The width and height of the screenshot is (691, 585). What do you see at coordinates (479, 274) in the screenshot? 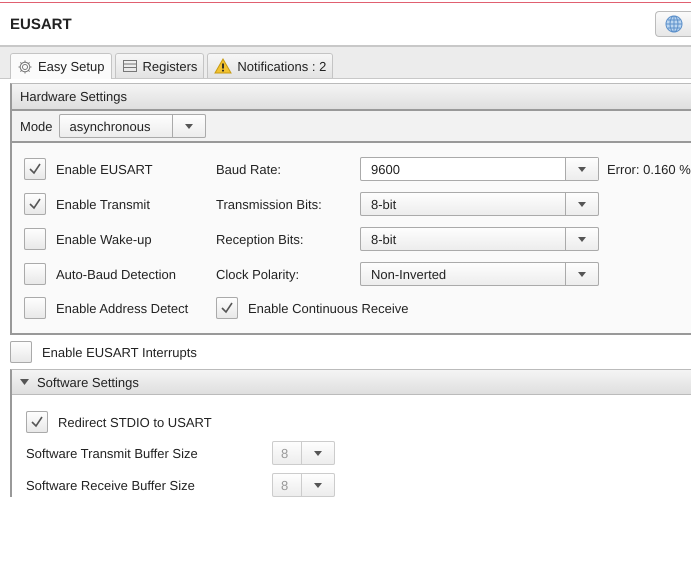
I see `dropdown: Non-Inverted` at bounding box center [479, 274].